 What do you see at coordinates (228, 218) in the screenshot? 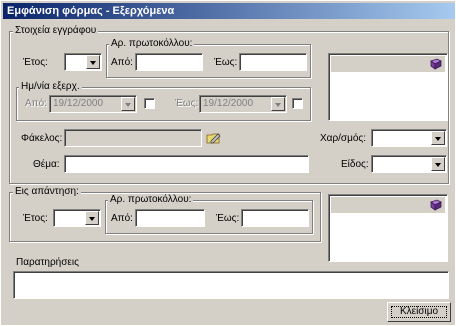
I see `reply-protocol-to-label: Έως:` at bounding box center [228, 218].